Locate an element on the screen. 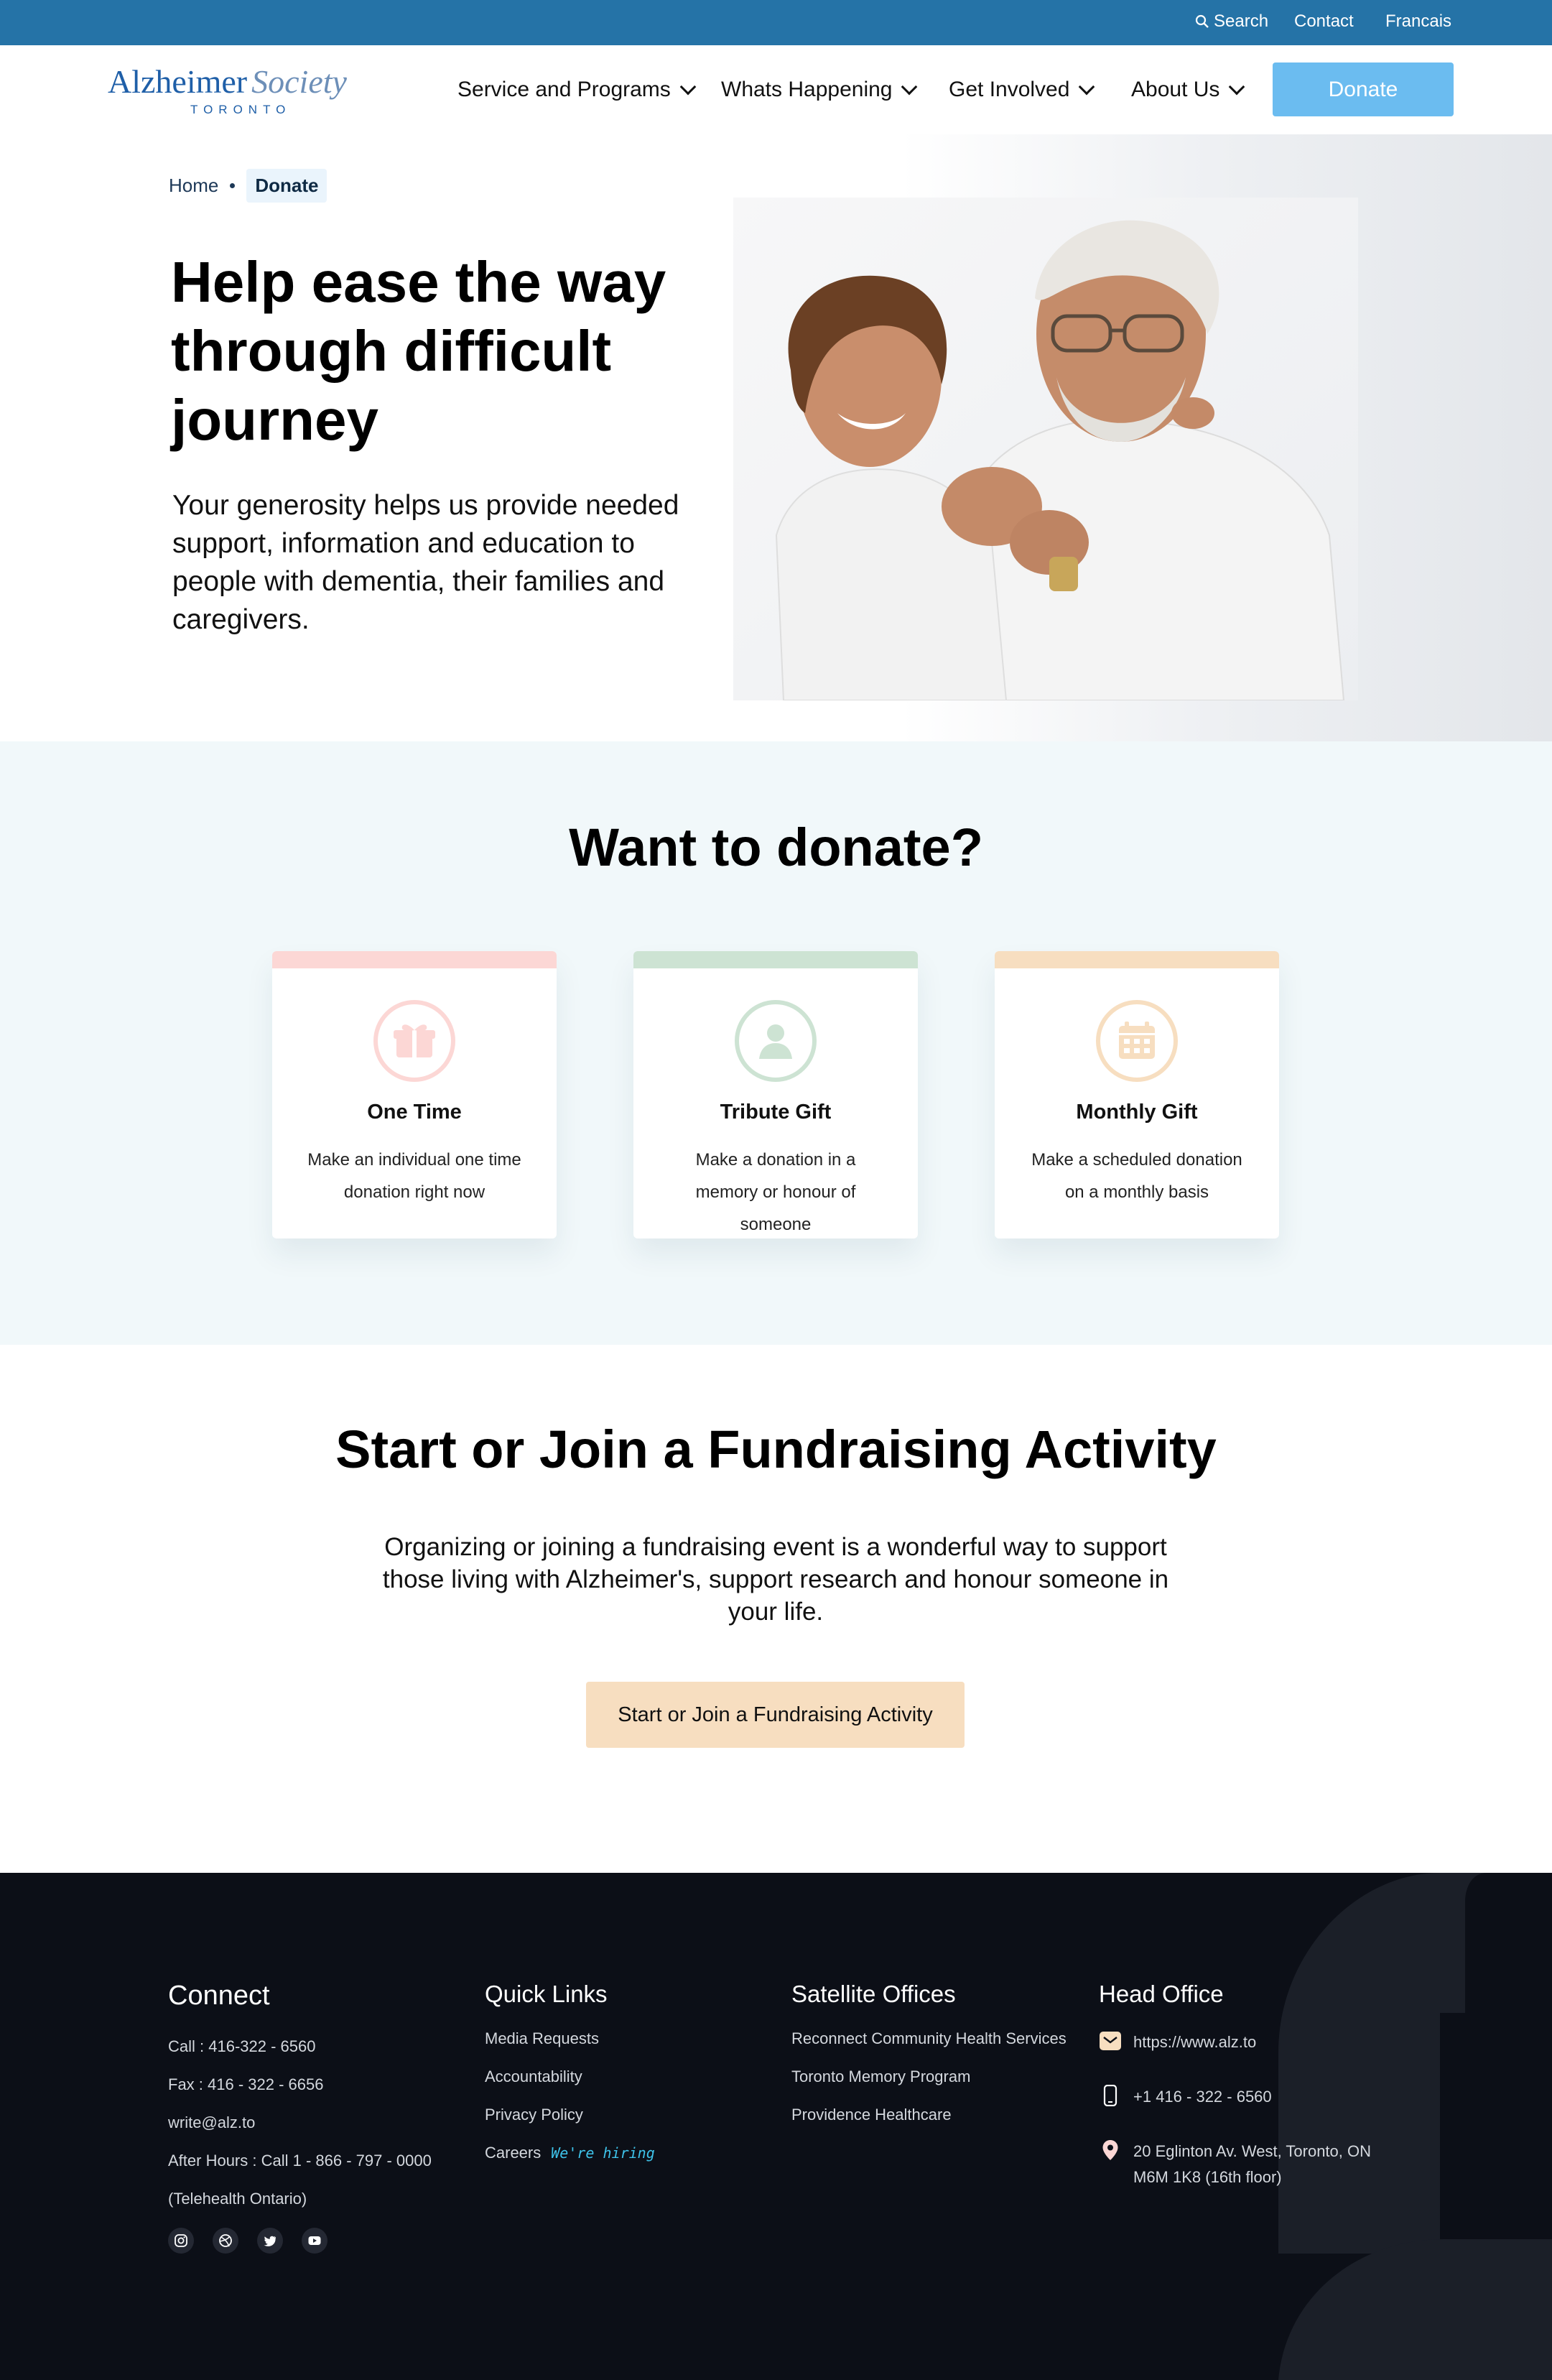  youtube-icon is located at coordinates (314, 2241).